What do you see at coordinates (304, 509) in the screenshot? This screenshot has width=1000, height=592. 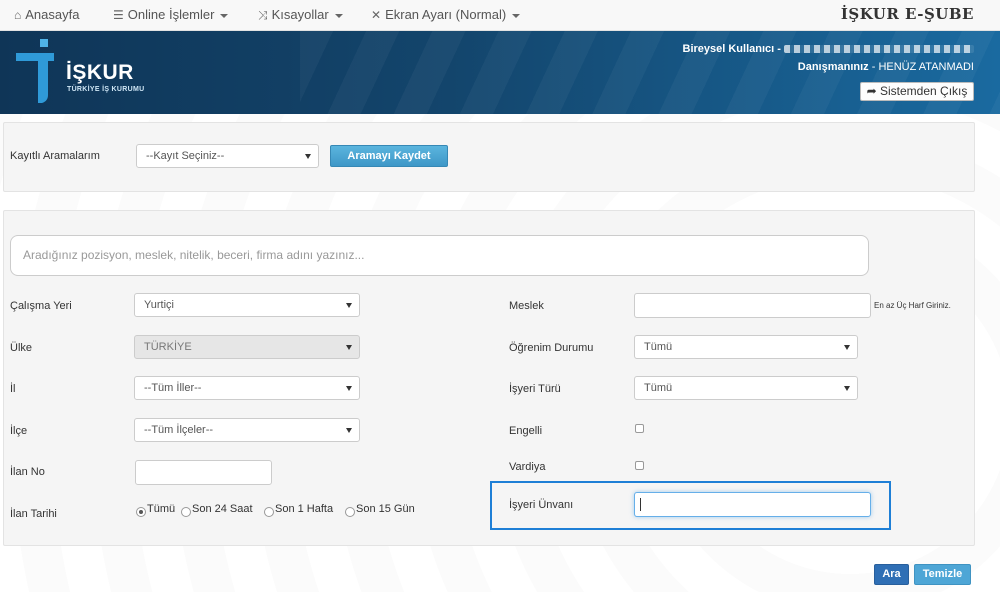 I see `date-option-label: Son 1 Hafta` at bounding box center [304, 509].